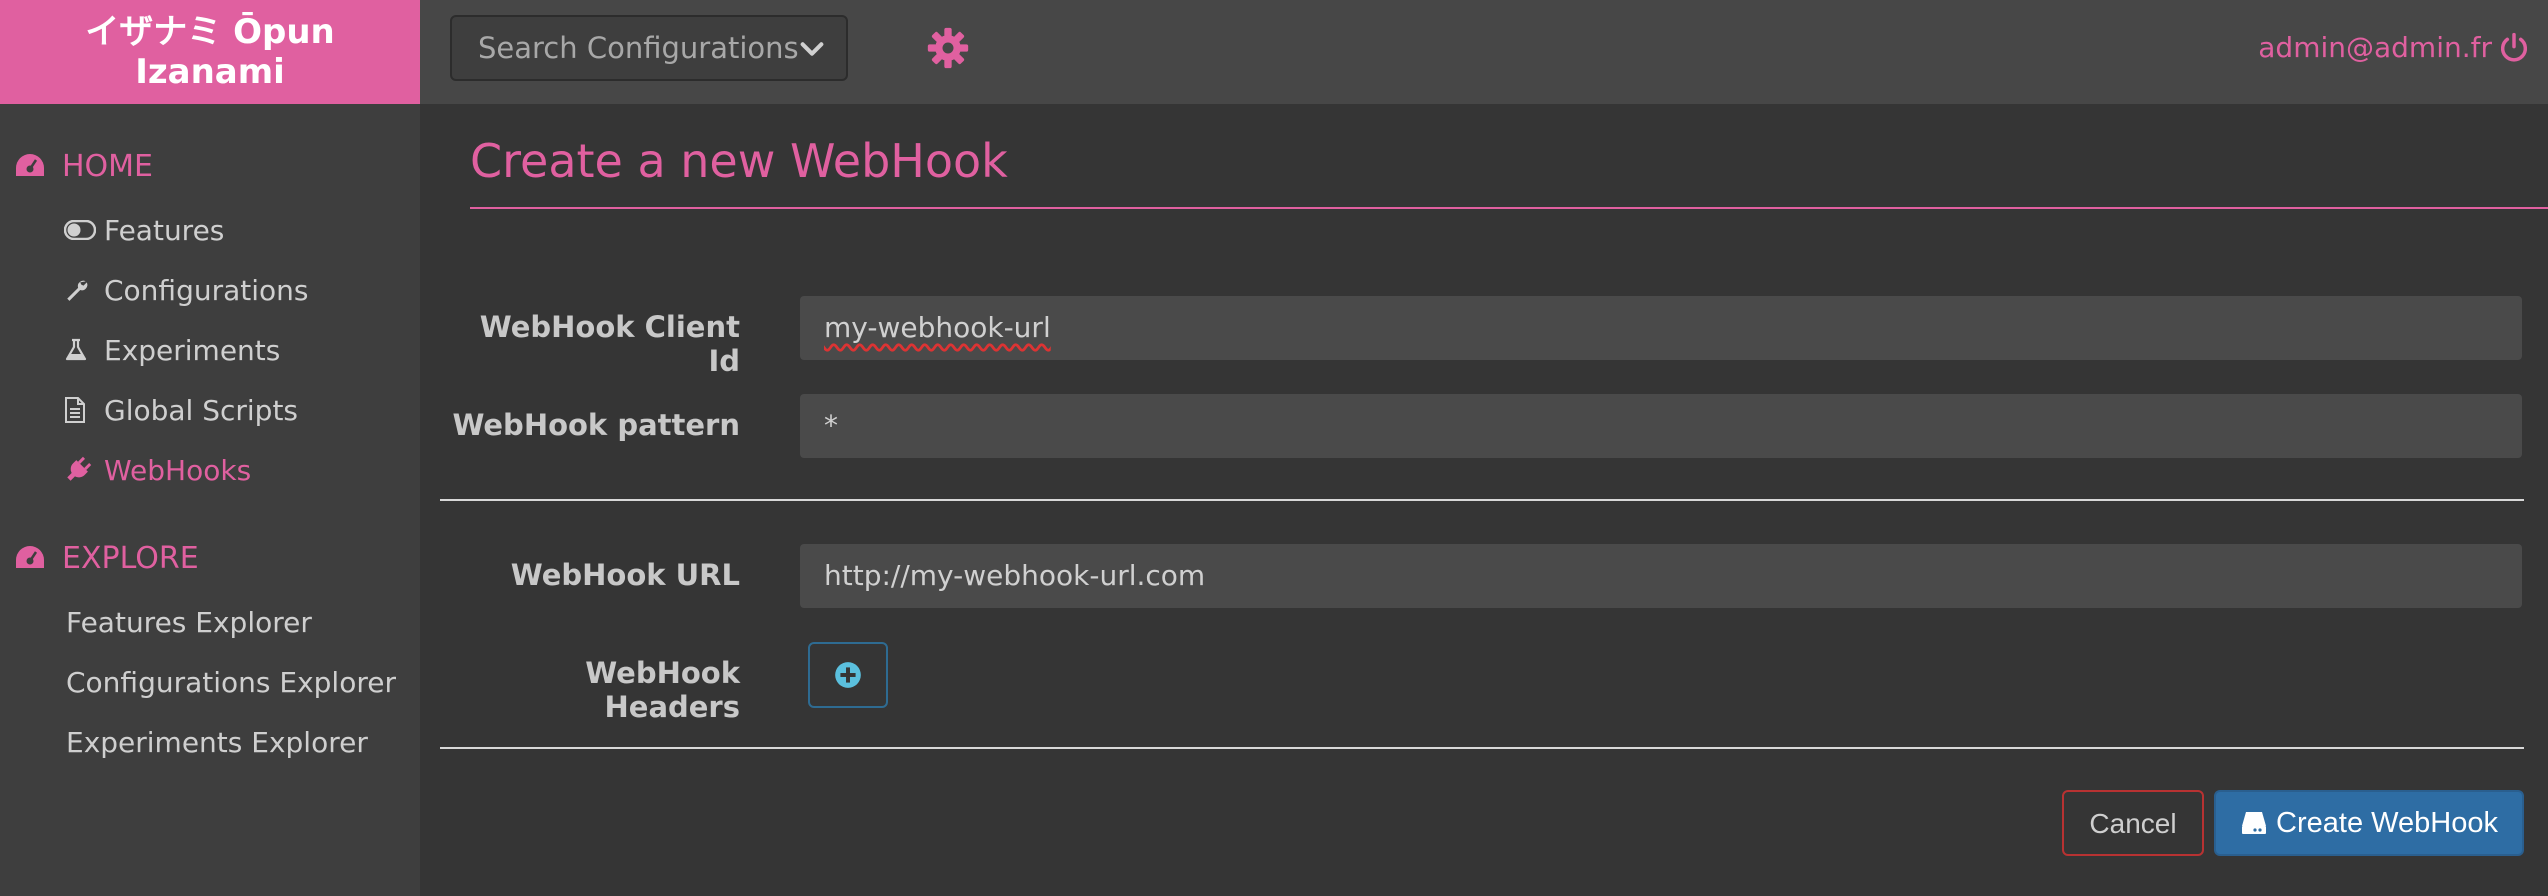 This screenshot has width=2548, height=896. Describe the element at coordinates (81, 290) in the screenshot. I see `wrench-icon` at that location.